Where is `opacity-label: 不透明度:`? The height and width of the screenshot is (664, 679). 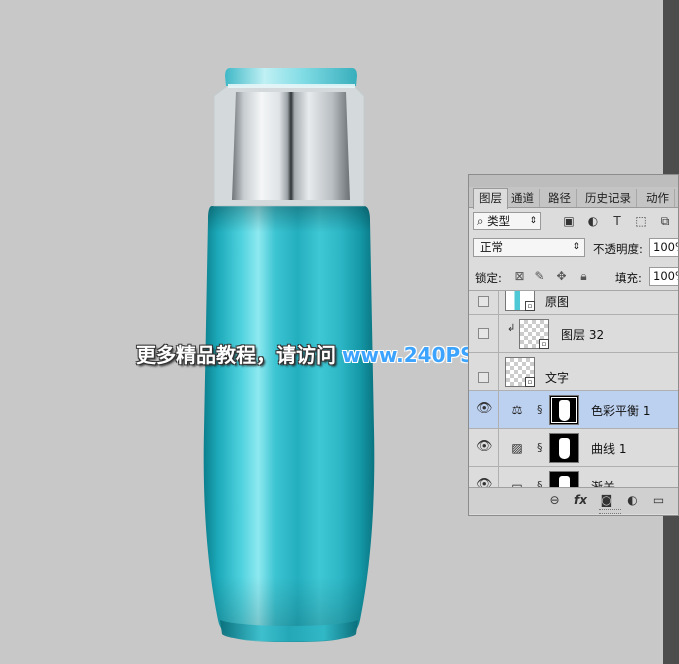
opacity-label: 不透明度: is located at coordinates (618, 249).